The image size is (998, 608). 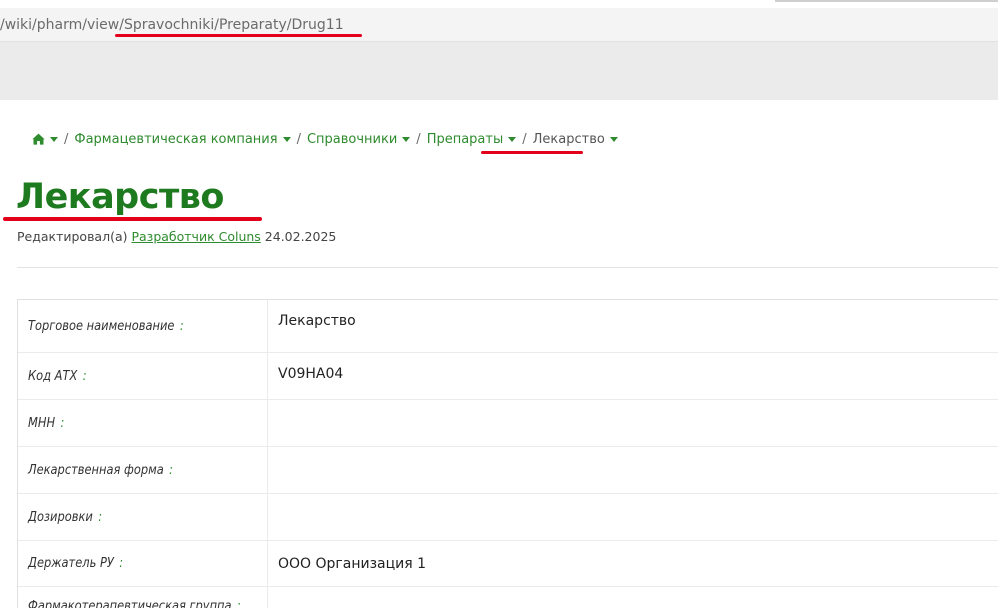 What do you see at coordinates (38, 139) in the screenshot?
I see `home-icon` at bounding box center [38, 139].